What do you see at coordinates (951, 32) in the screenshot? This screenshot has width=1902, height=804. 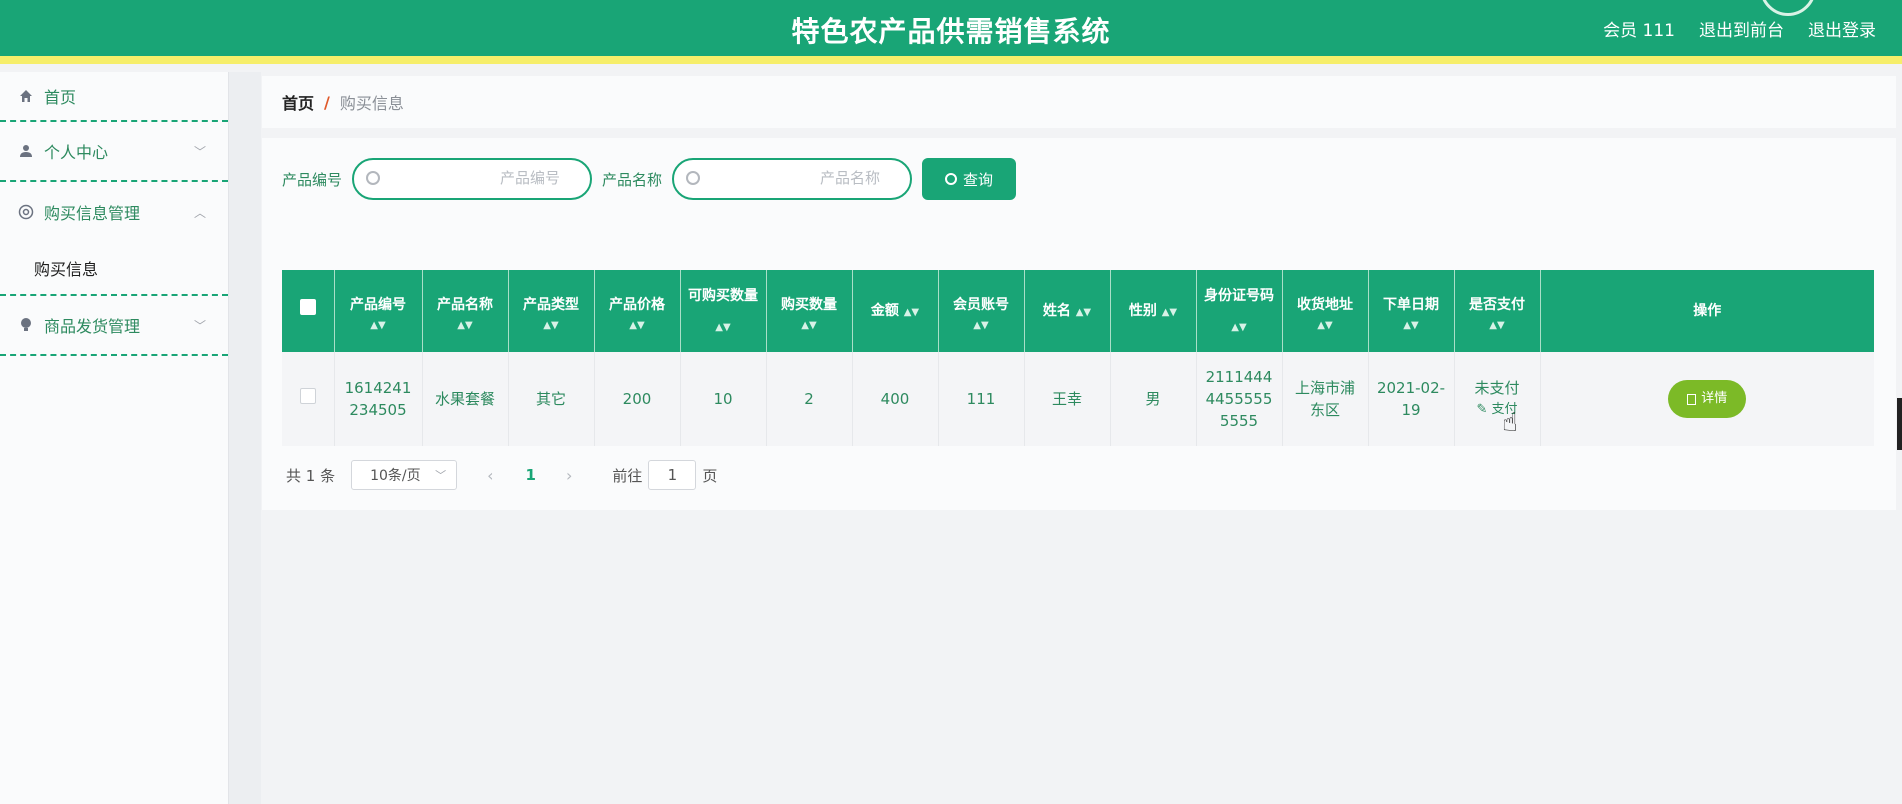 I see `top-header: 特色农产品供需销售系统 会员 111 退出到前台 退出登录` at bounding box center [951, 32].